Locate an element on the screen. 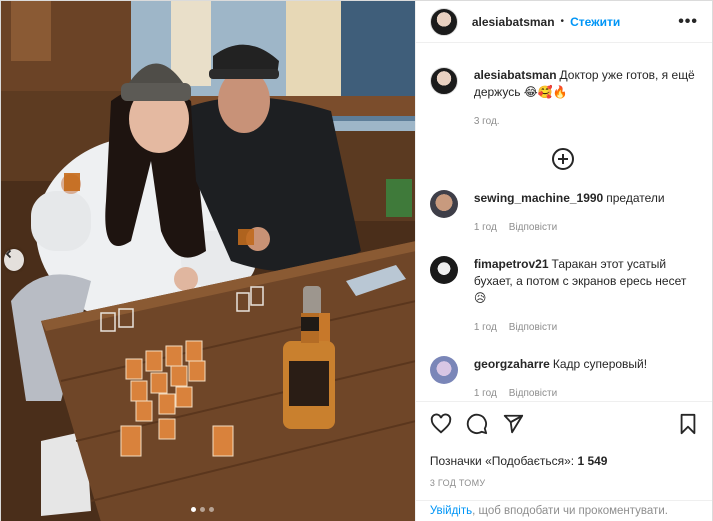  chevron-left-icon is located at coordinates (8, 254).